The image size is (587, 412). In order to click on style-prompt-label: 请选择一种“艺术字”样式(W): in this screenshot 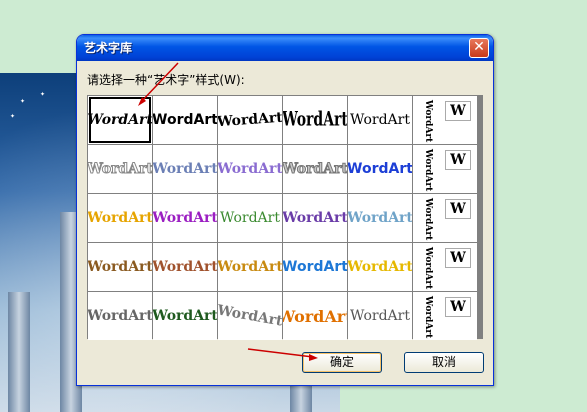, I will do `click(166, 80)`.